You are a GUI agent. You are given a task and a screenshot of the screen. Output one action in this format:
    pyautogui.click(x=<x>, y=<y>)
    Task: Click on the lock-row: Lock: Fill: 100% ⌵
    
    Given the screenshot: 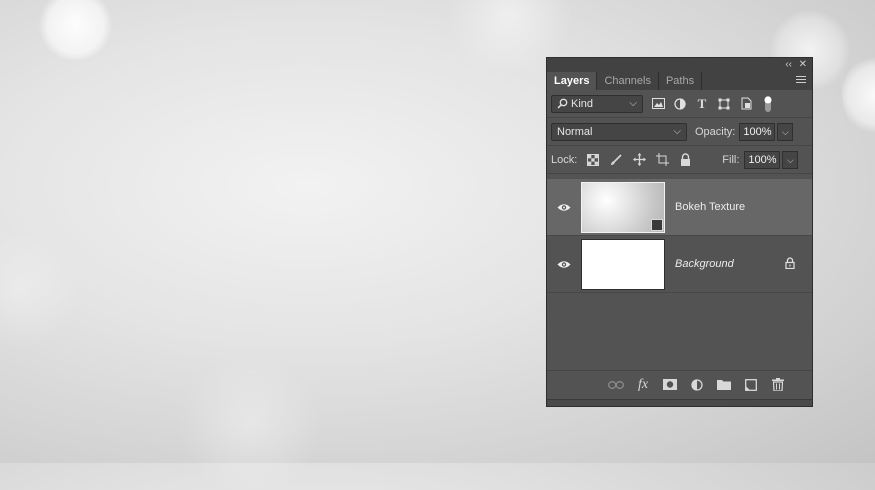 What is the action you would take?
    pyautogui.click(x=679, y=160)
    